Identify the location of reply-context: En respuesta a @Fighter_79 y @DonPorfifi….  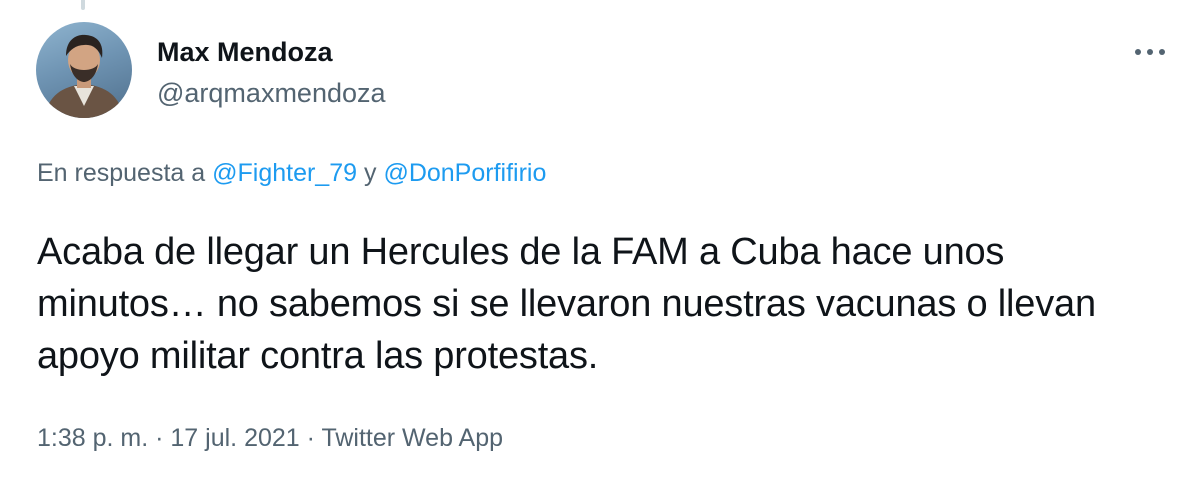
(291, 173).